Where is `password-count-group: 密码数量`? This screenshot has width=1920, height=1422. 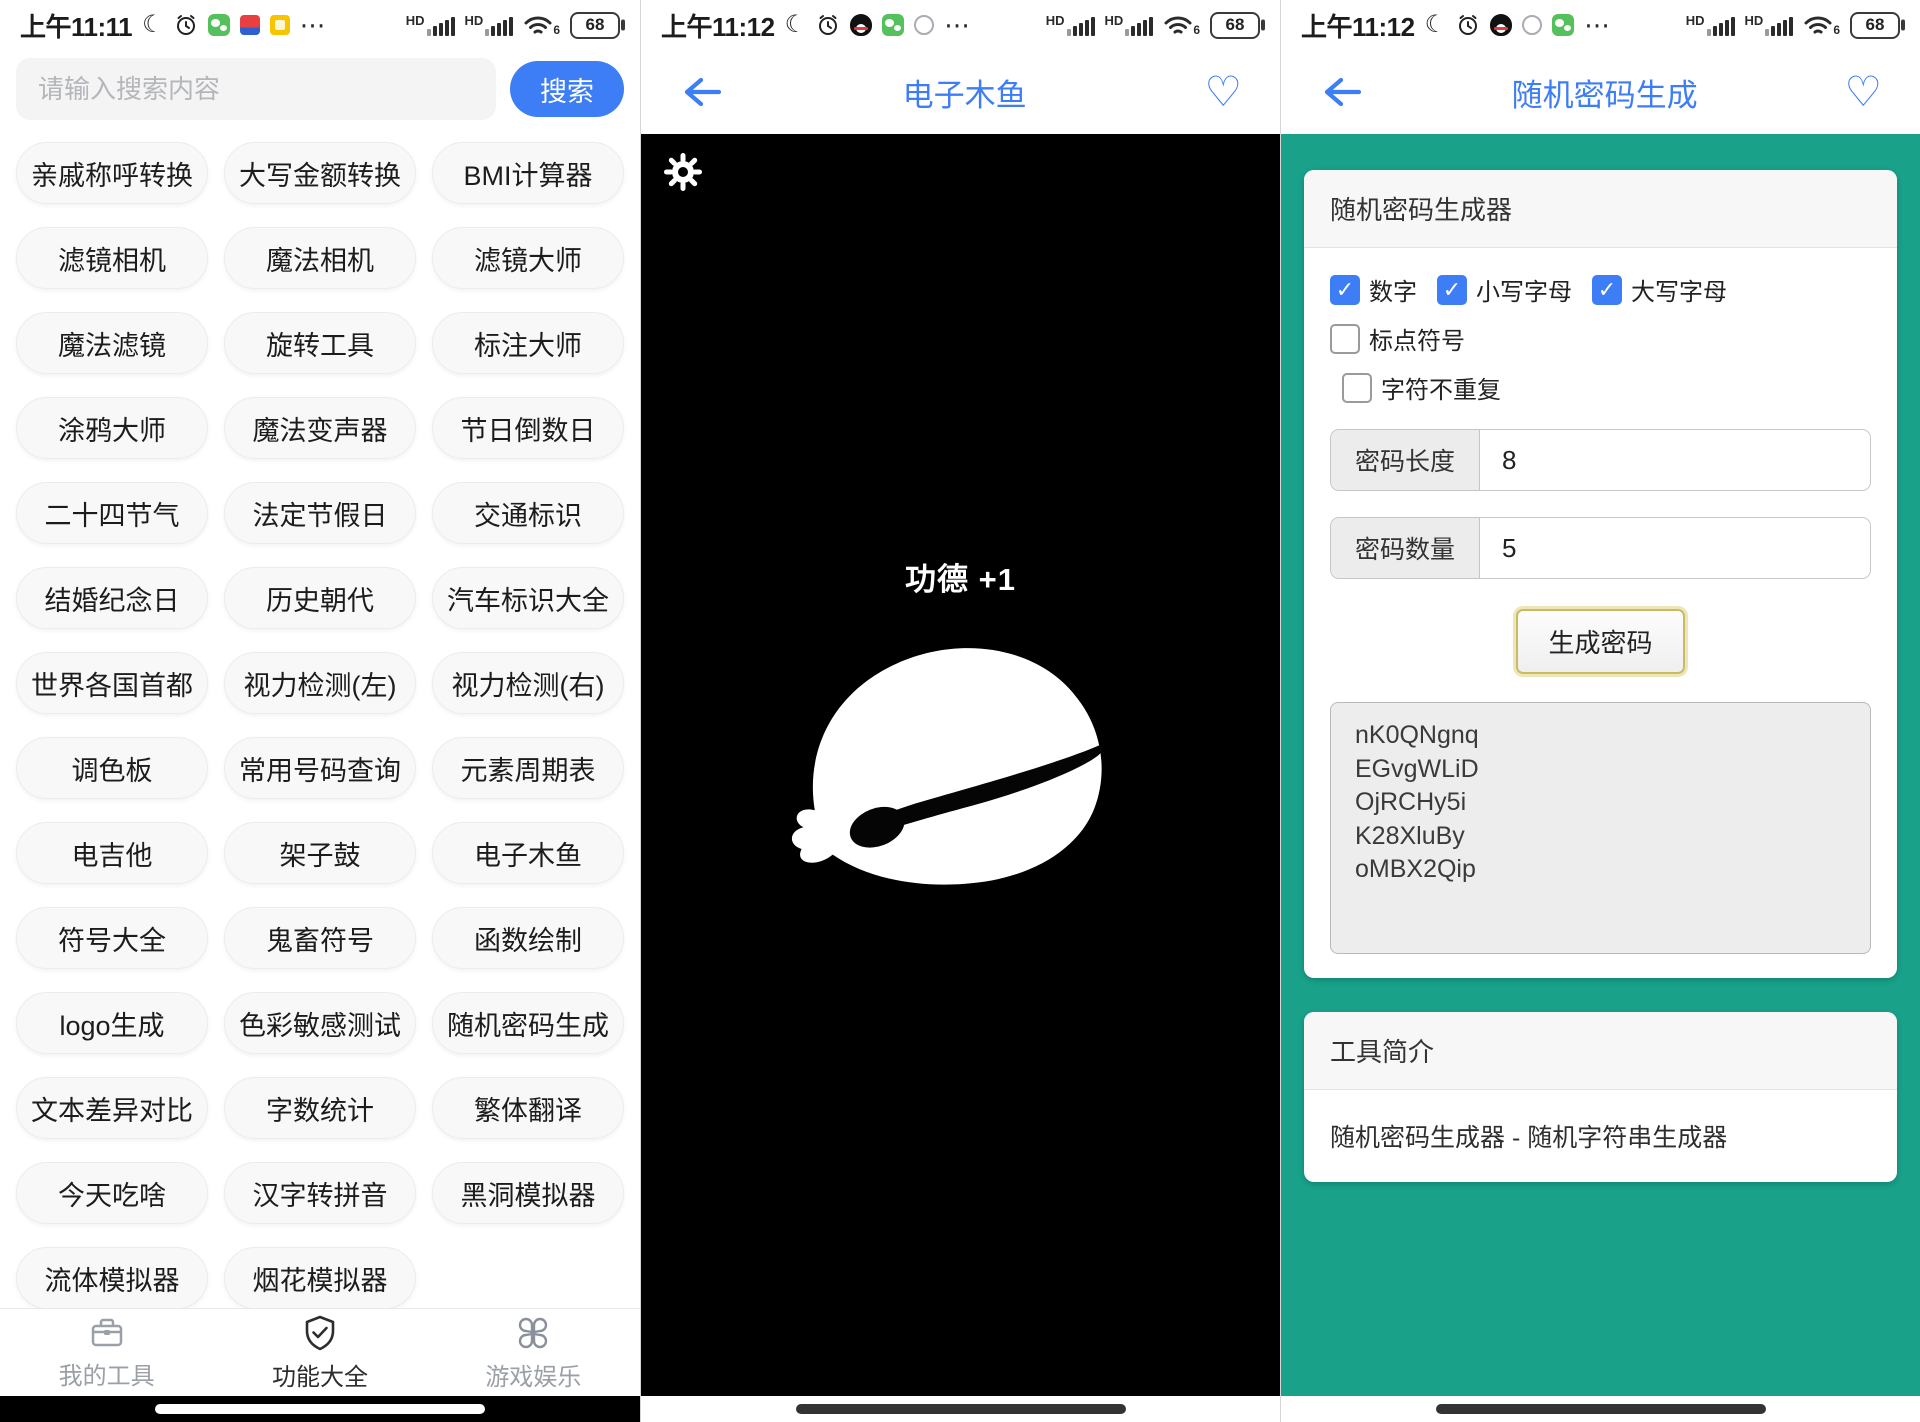 password-count-group: 密码数量 is located at coordinates (1600, 548).